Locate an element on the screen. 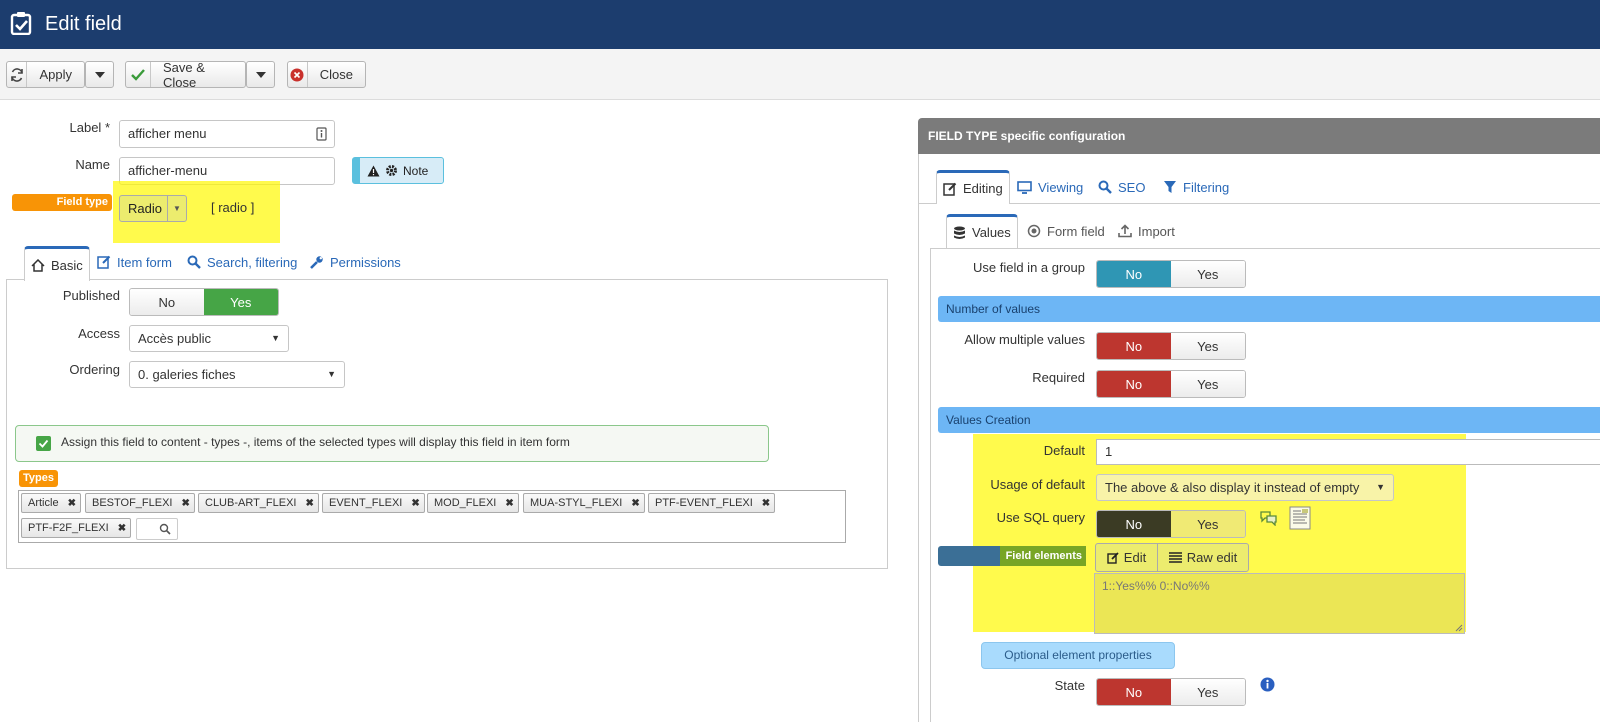  subtab-import: Import is located at coordinates (1146, 231).